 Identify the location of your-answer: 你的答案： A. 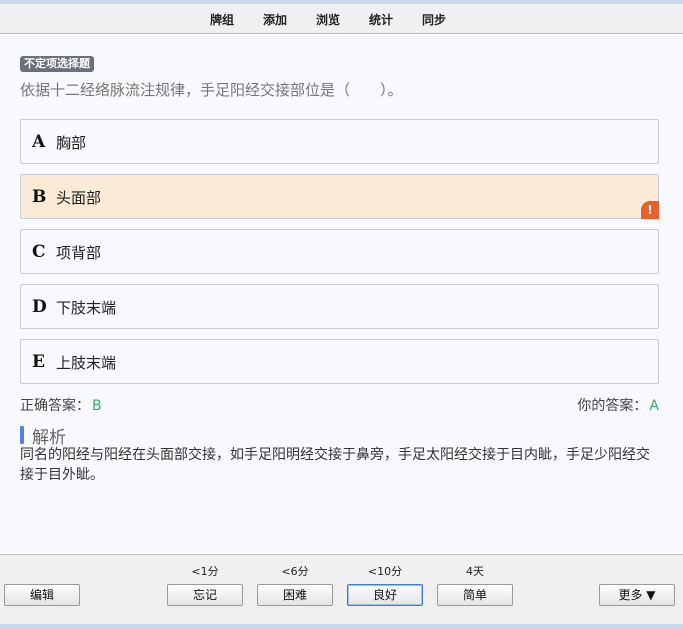
(618, 405).